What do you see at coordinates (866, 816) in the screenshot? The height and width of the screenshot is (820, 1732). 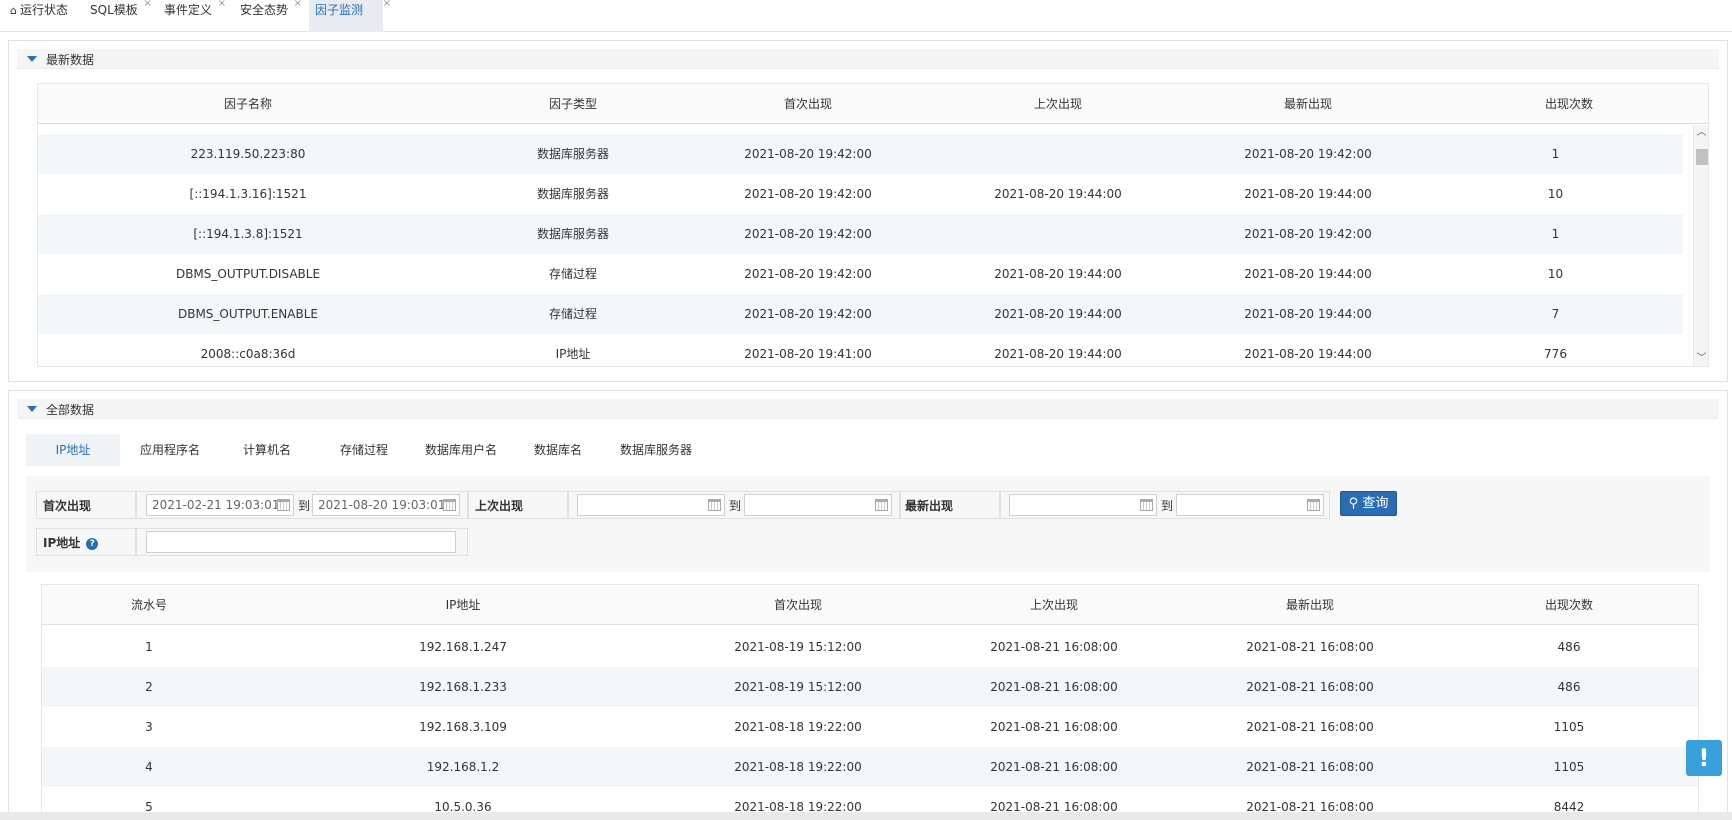 I see `horizontal-scrollbar` at bounding box center [866, 816].